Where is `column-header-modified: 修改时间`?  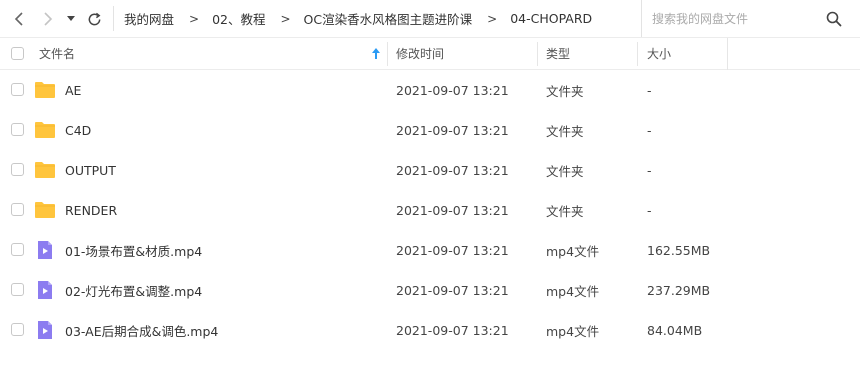
column-header-modified: 修改时间 is located at coordinates (420, 53).